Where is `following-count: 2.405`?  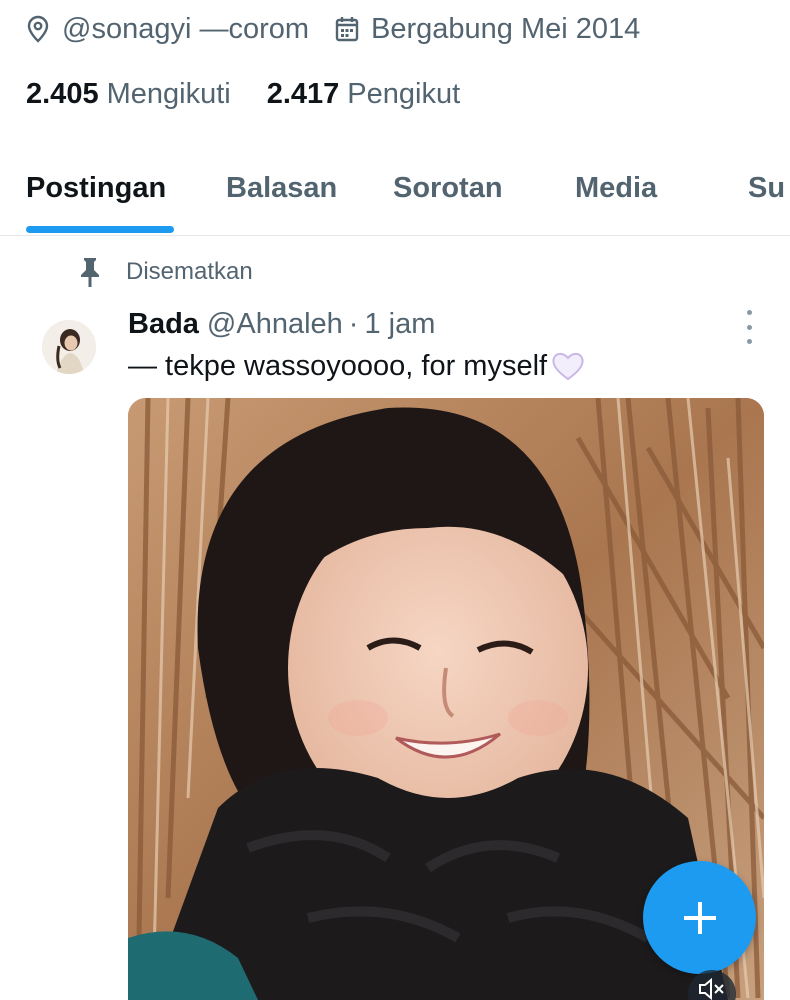
following-count: 2.405 is located at coordinates (62, 93).